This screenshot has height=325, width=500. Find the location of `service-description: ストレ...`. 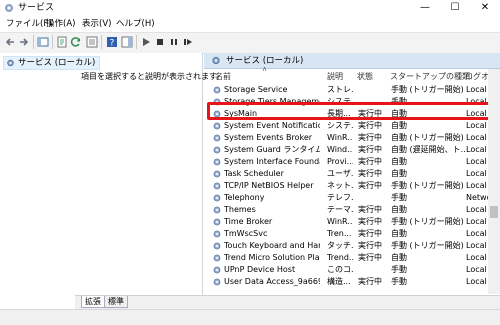

service-description: ストレ... is located at coordinates (340, 89).